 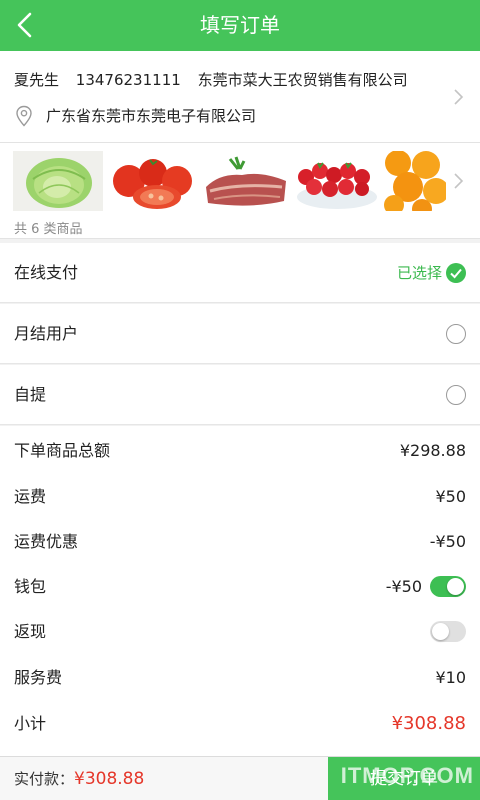 I want to click on chevron-right-icon, so click(x=459, y=97).